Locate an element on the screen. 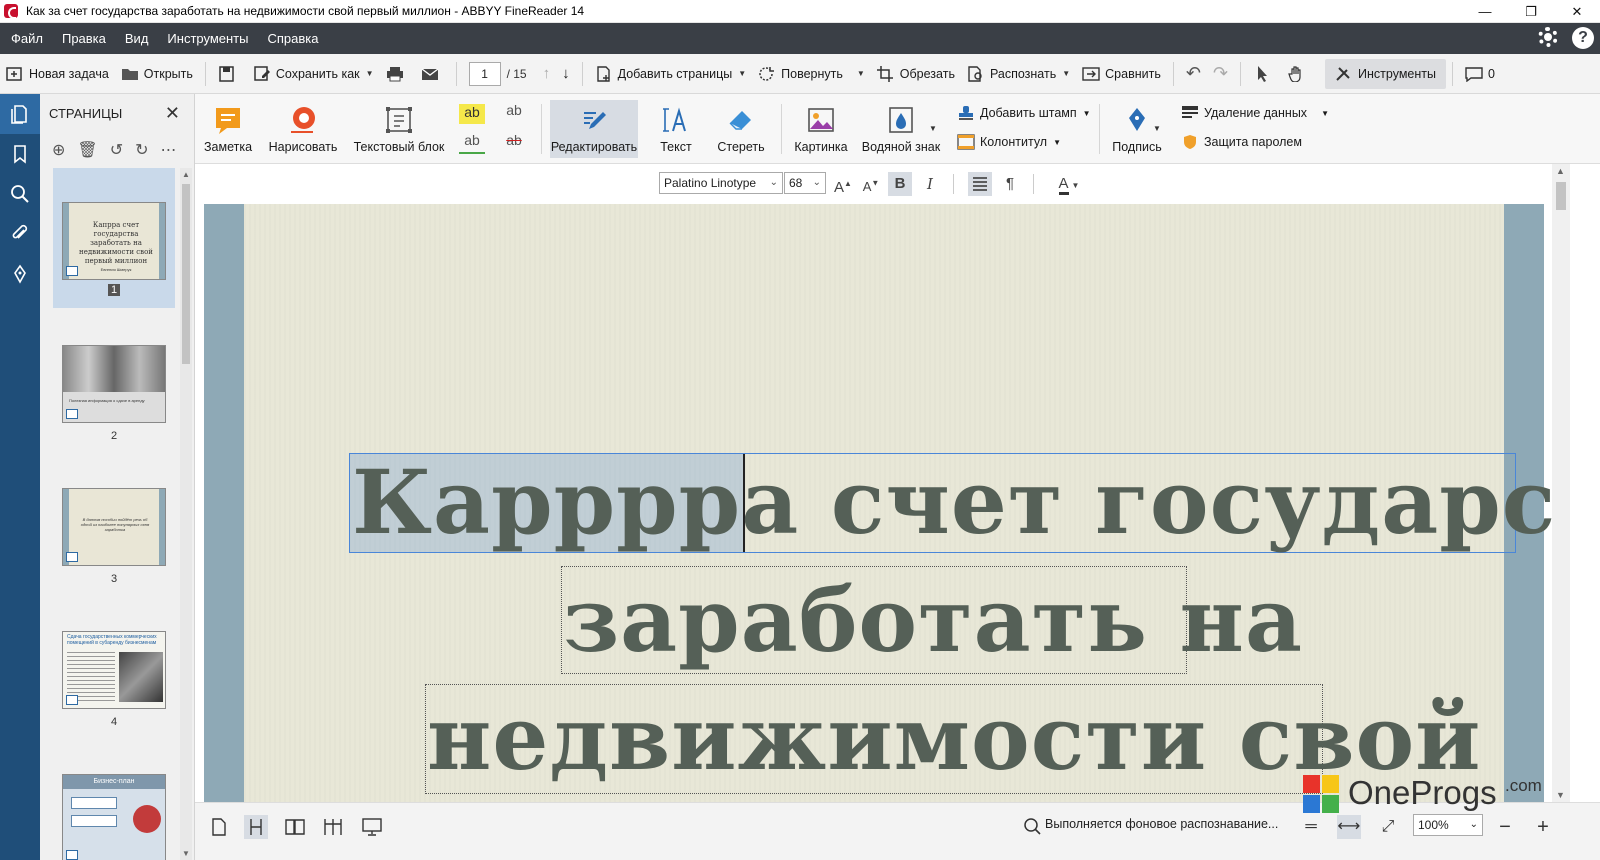 Image resolution: width=1600 pixels, height=860 pixels. menu-edit: Правка is located at coordinates (84, 38).